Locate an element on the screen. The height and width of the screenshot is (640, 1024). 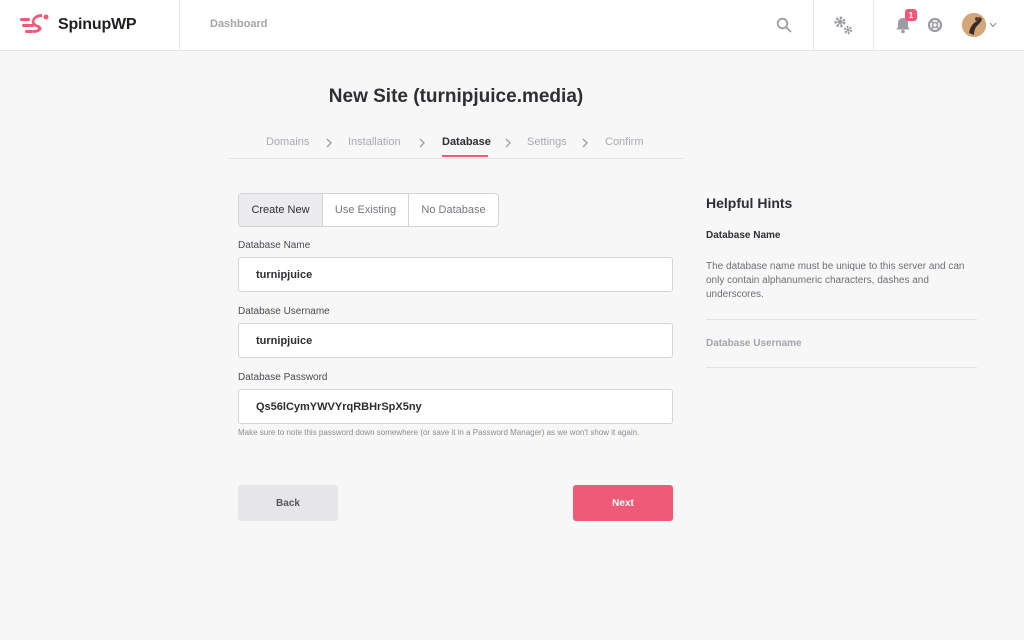
hints-title: Helpful Hints is located at coordinates (749, 203).